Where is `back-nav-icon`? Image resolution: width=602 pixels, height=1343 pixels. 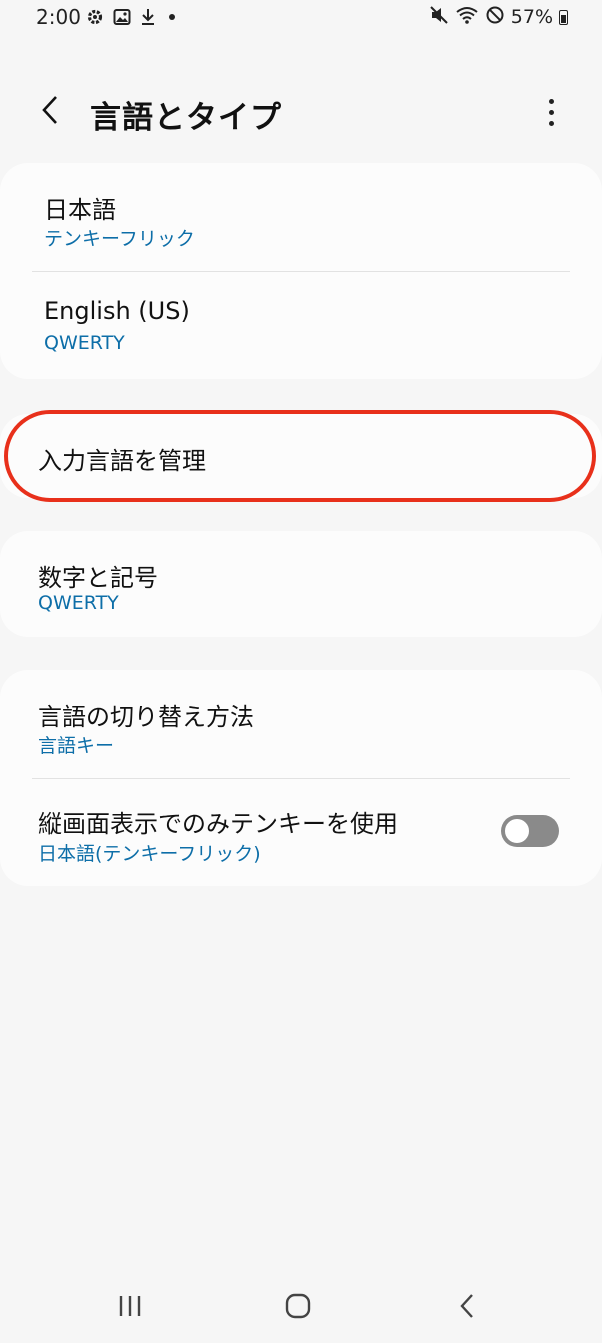
back-nav-icon is located at coordinates (467, 1308).